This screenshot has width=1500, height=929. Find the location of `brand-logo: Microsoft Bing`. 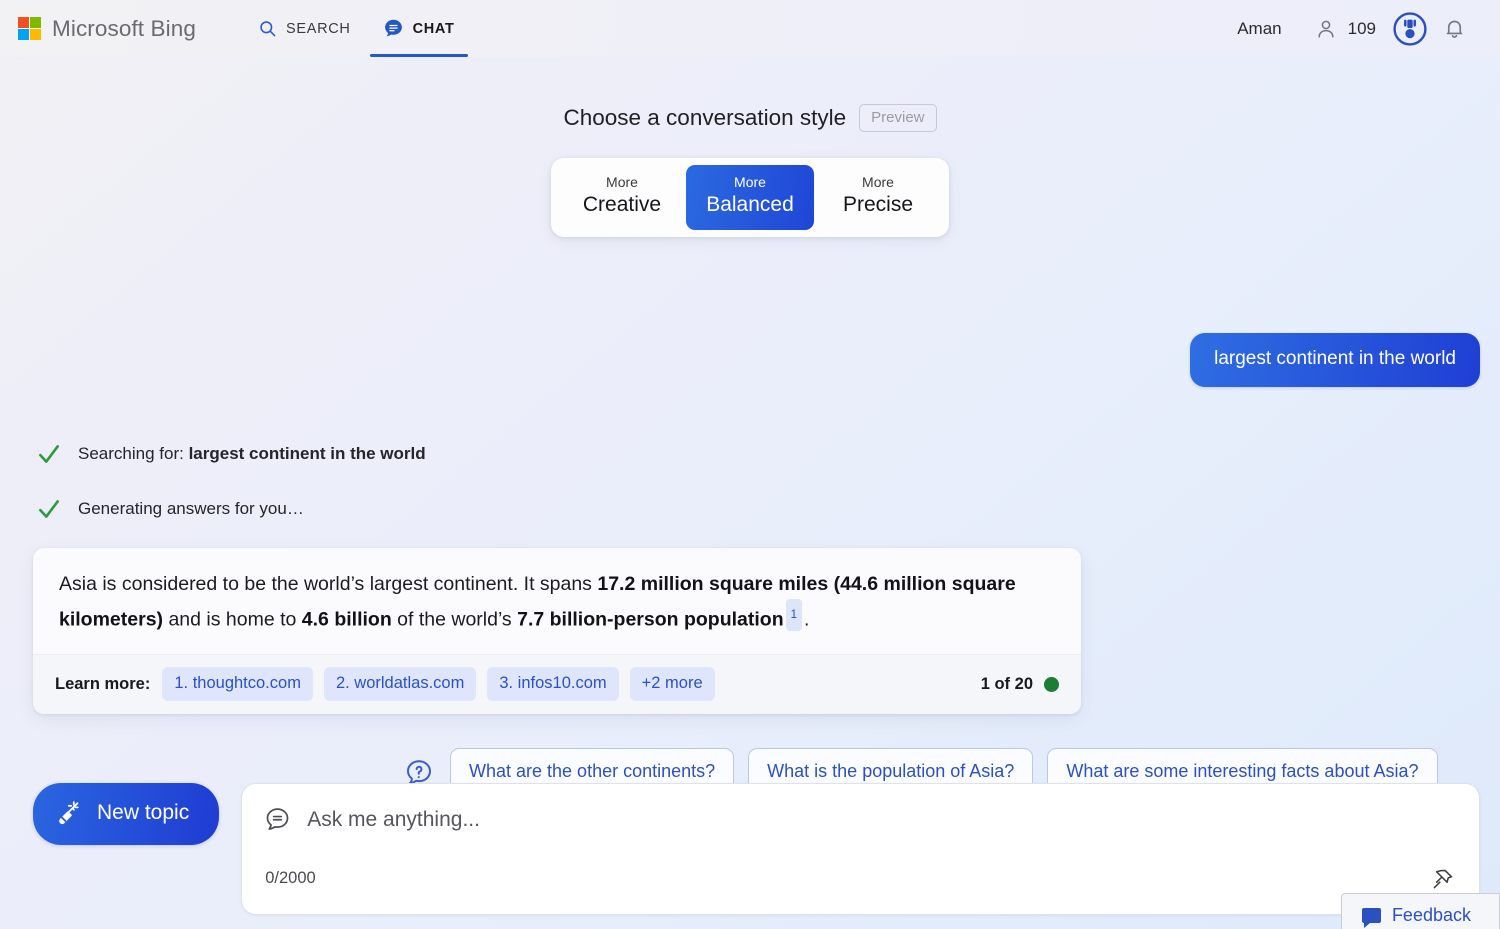

brand-logo: Microsoft Bing is located at coordinates (107, 29).